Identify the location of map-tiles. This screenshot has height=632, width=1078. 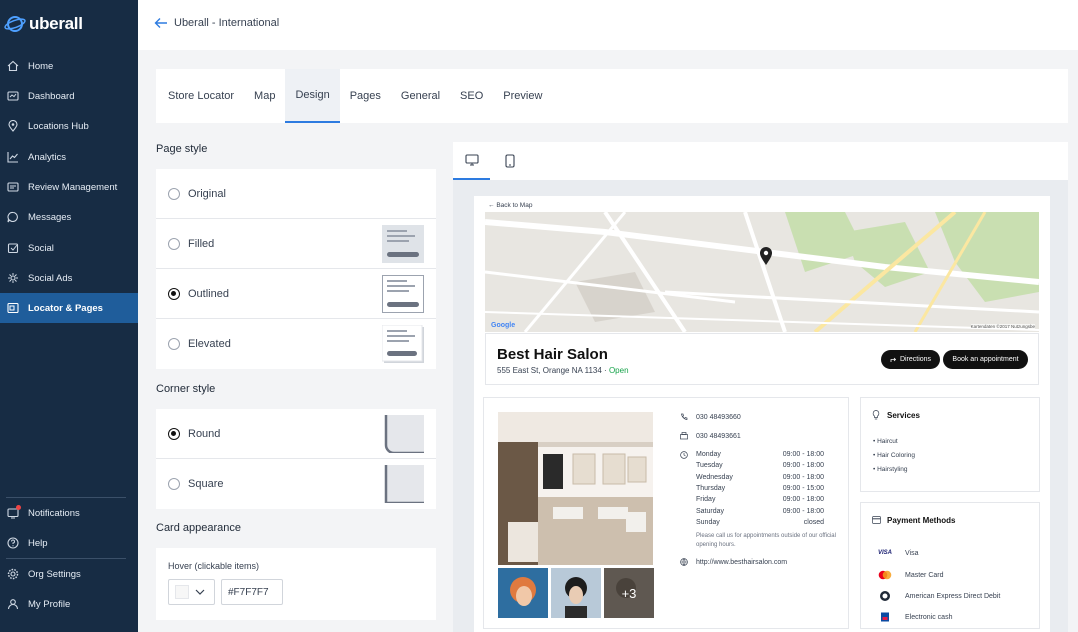
(762, 272).